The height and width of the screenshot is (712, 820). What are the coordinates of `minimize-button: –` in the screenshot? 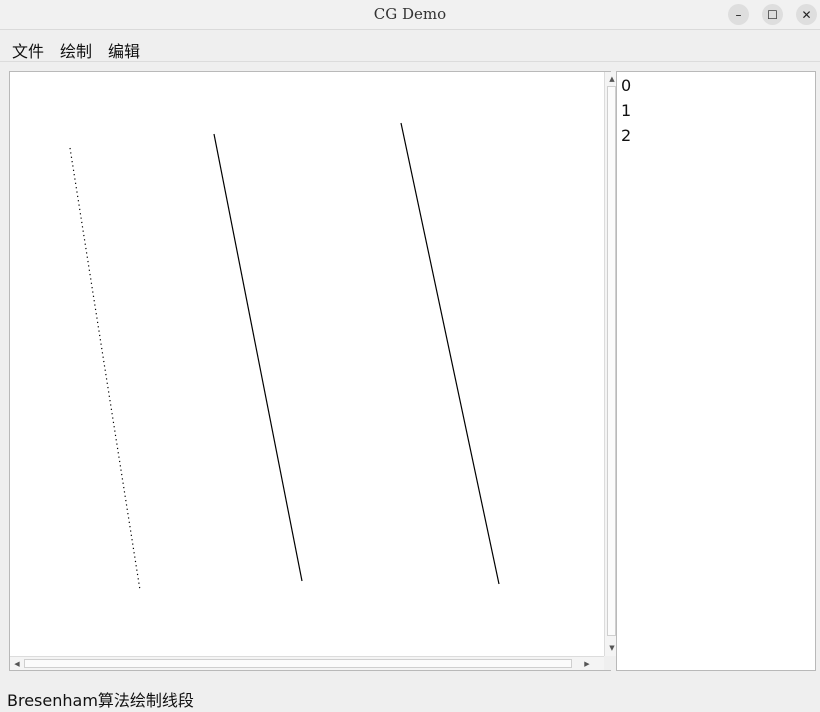 It's located at (738, 14).